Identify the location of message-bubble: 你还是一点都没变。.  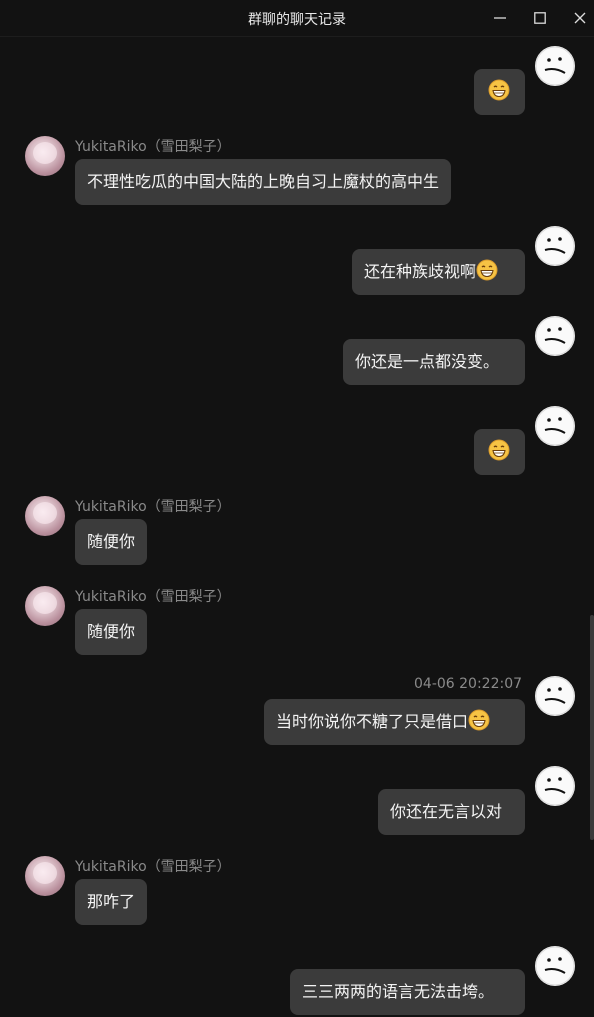
(434, 362).